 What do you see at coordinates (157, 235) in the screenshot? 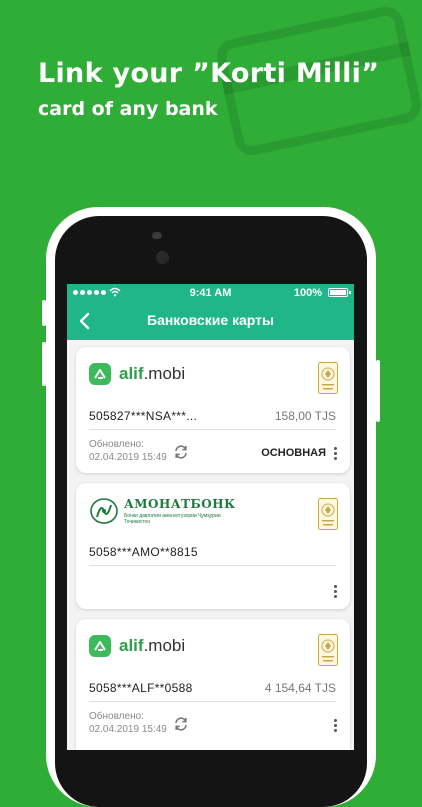
I see `phone-speaker` at bounding box center [157, 235].